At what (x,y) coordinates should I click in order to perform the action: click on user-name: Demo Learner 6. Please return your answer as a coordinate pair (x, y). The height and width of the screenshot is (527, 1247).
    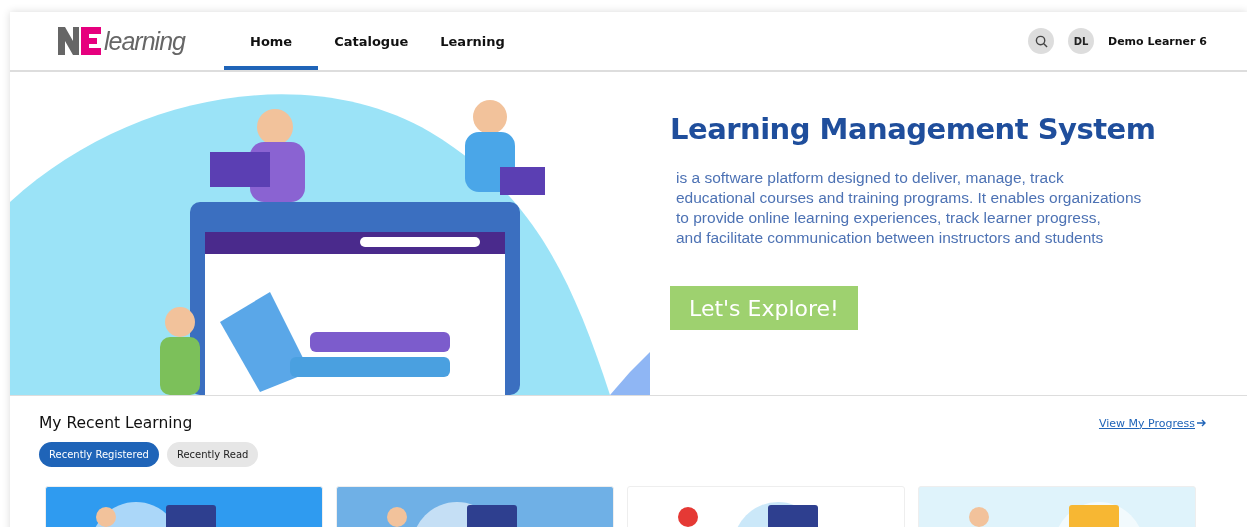
    Looking at the image, I should click on (1157, 41).